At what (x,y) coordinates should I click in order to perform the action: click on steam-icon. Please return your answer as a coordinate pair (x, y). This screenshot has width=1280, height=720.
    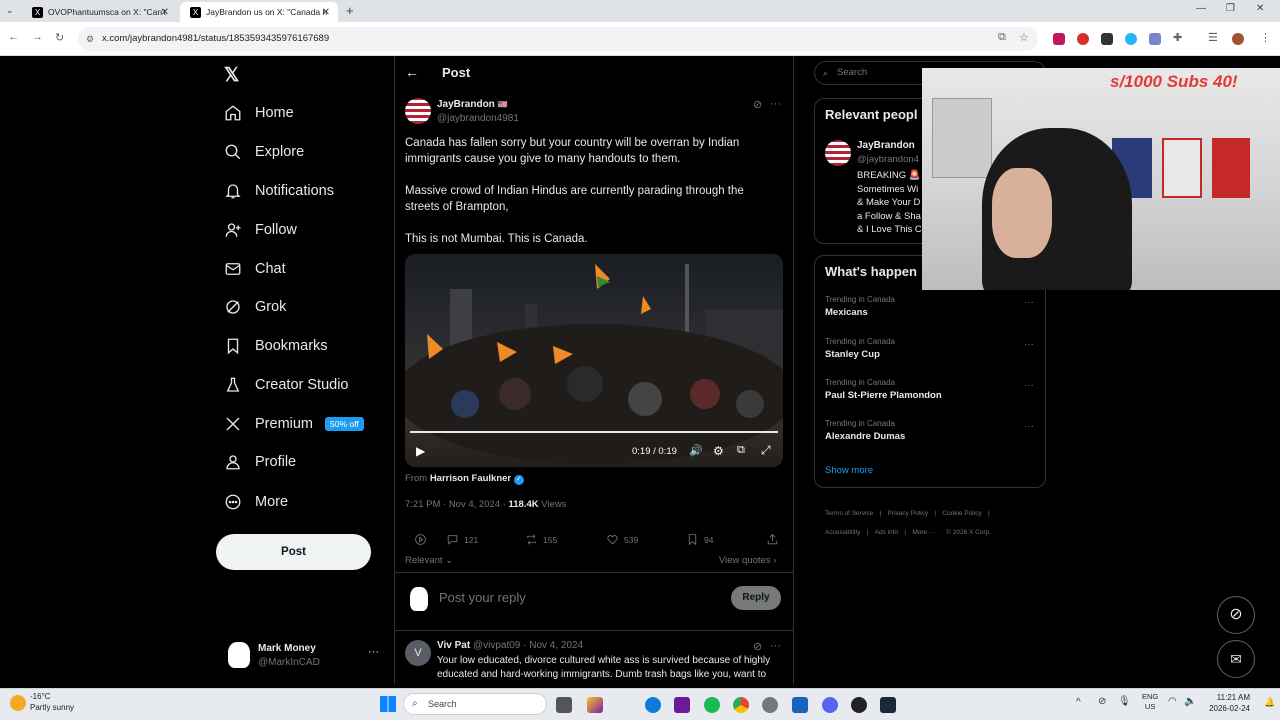
    Looking at the image, I should click on (888, 705).